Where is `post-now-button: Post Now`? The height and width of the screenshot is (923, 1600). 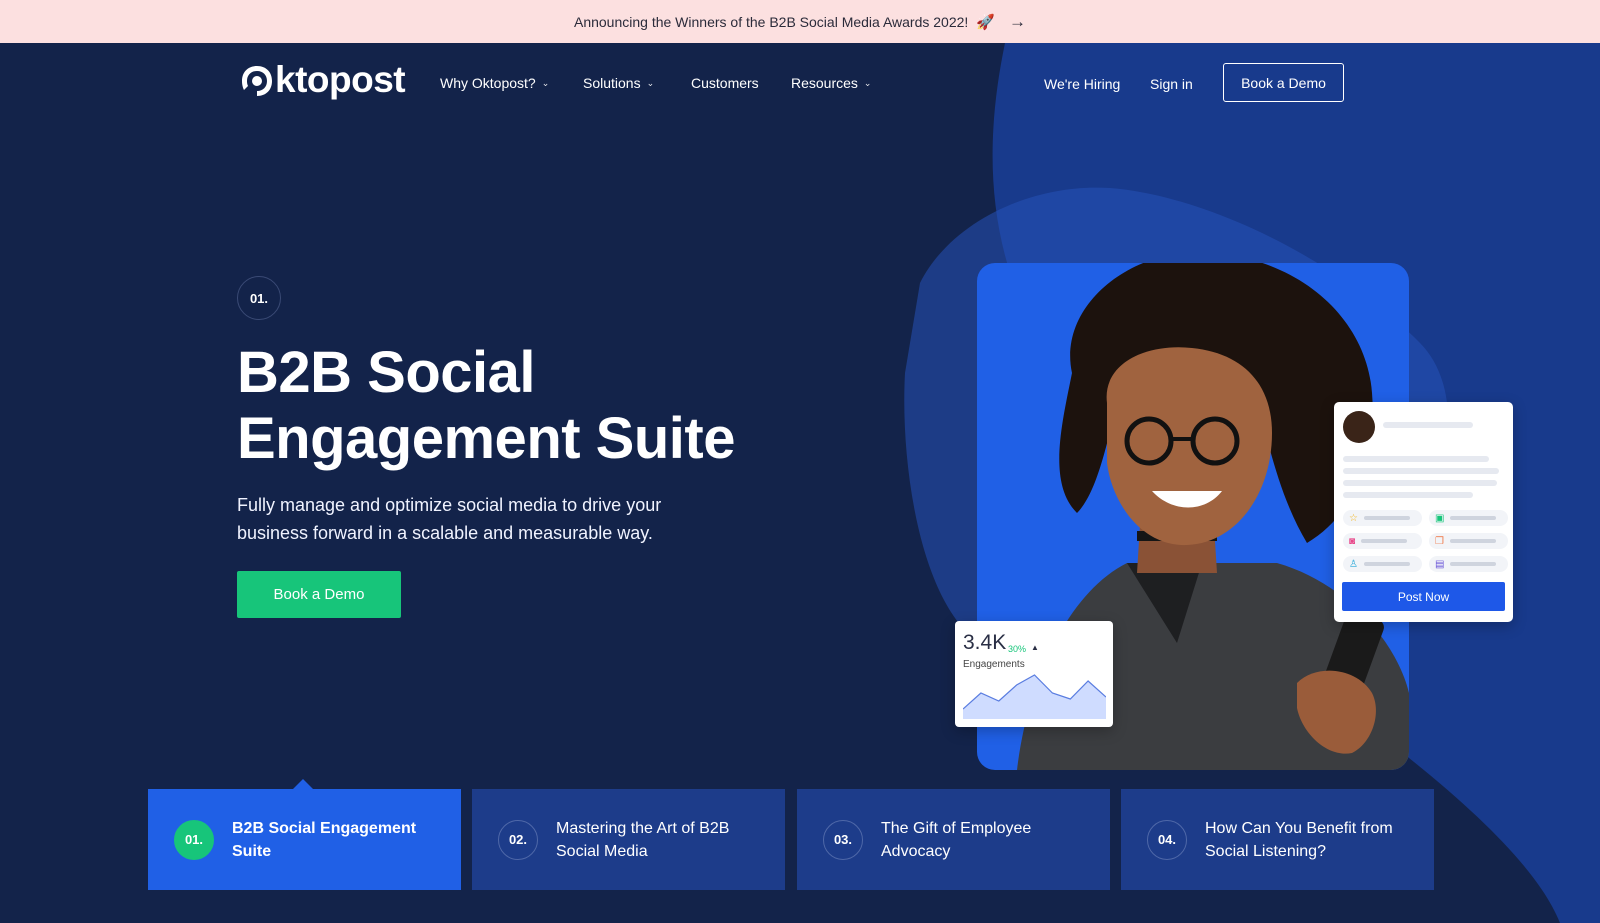 post-now-button: Post Now is located at coordinates (1423, 596).